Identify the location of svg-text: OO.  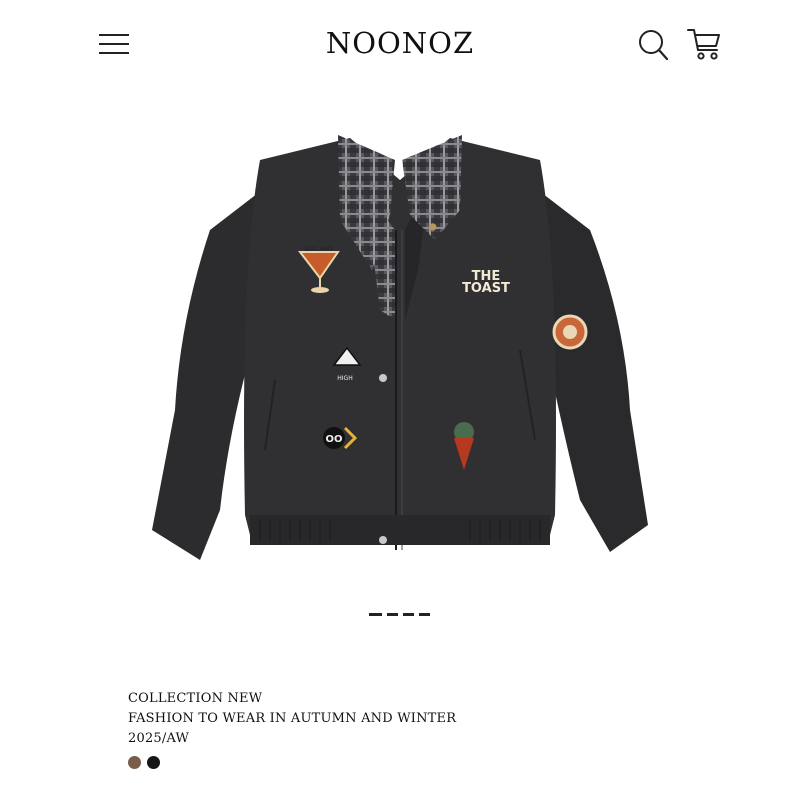
(333, 439).